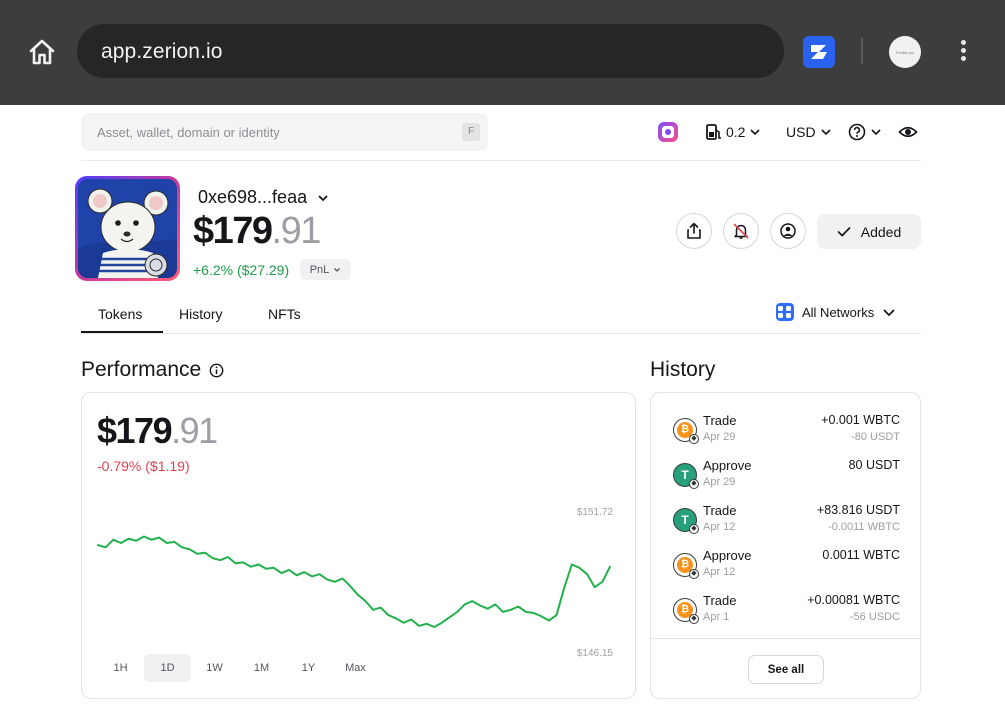 The height and width of the screenshot is (706, 1005). I want to click on browser-chrome: app.zerion.io Profile pic, so click(502, 52).